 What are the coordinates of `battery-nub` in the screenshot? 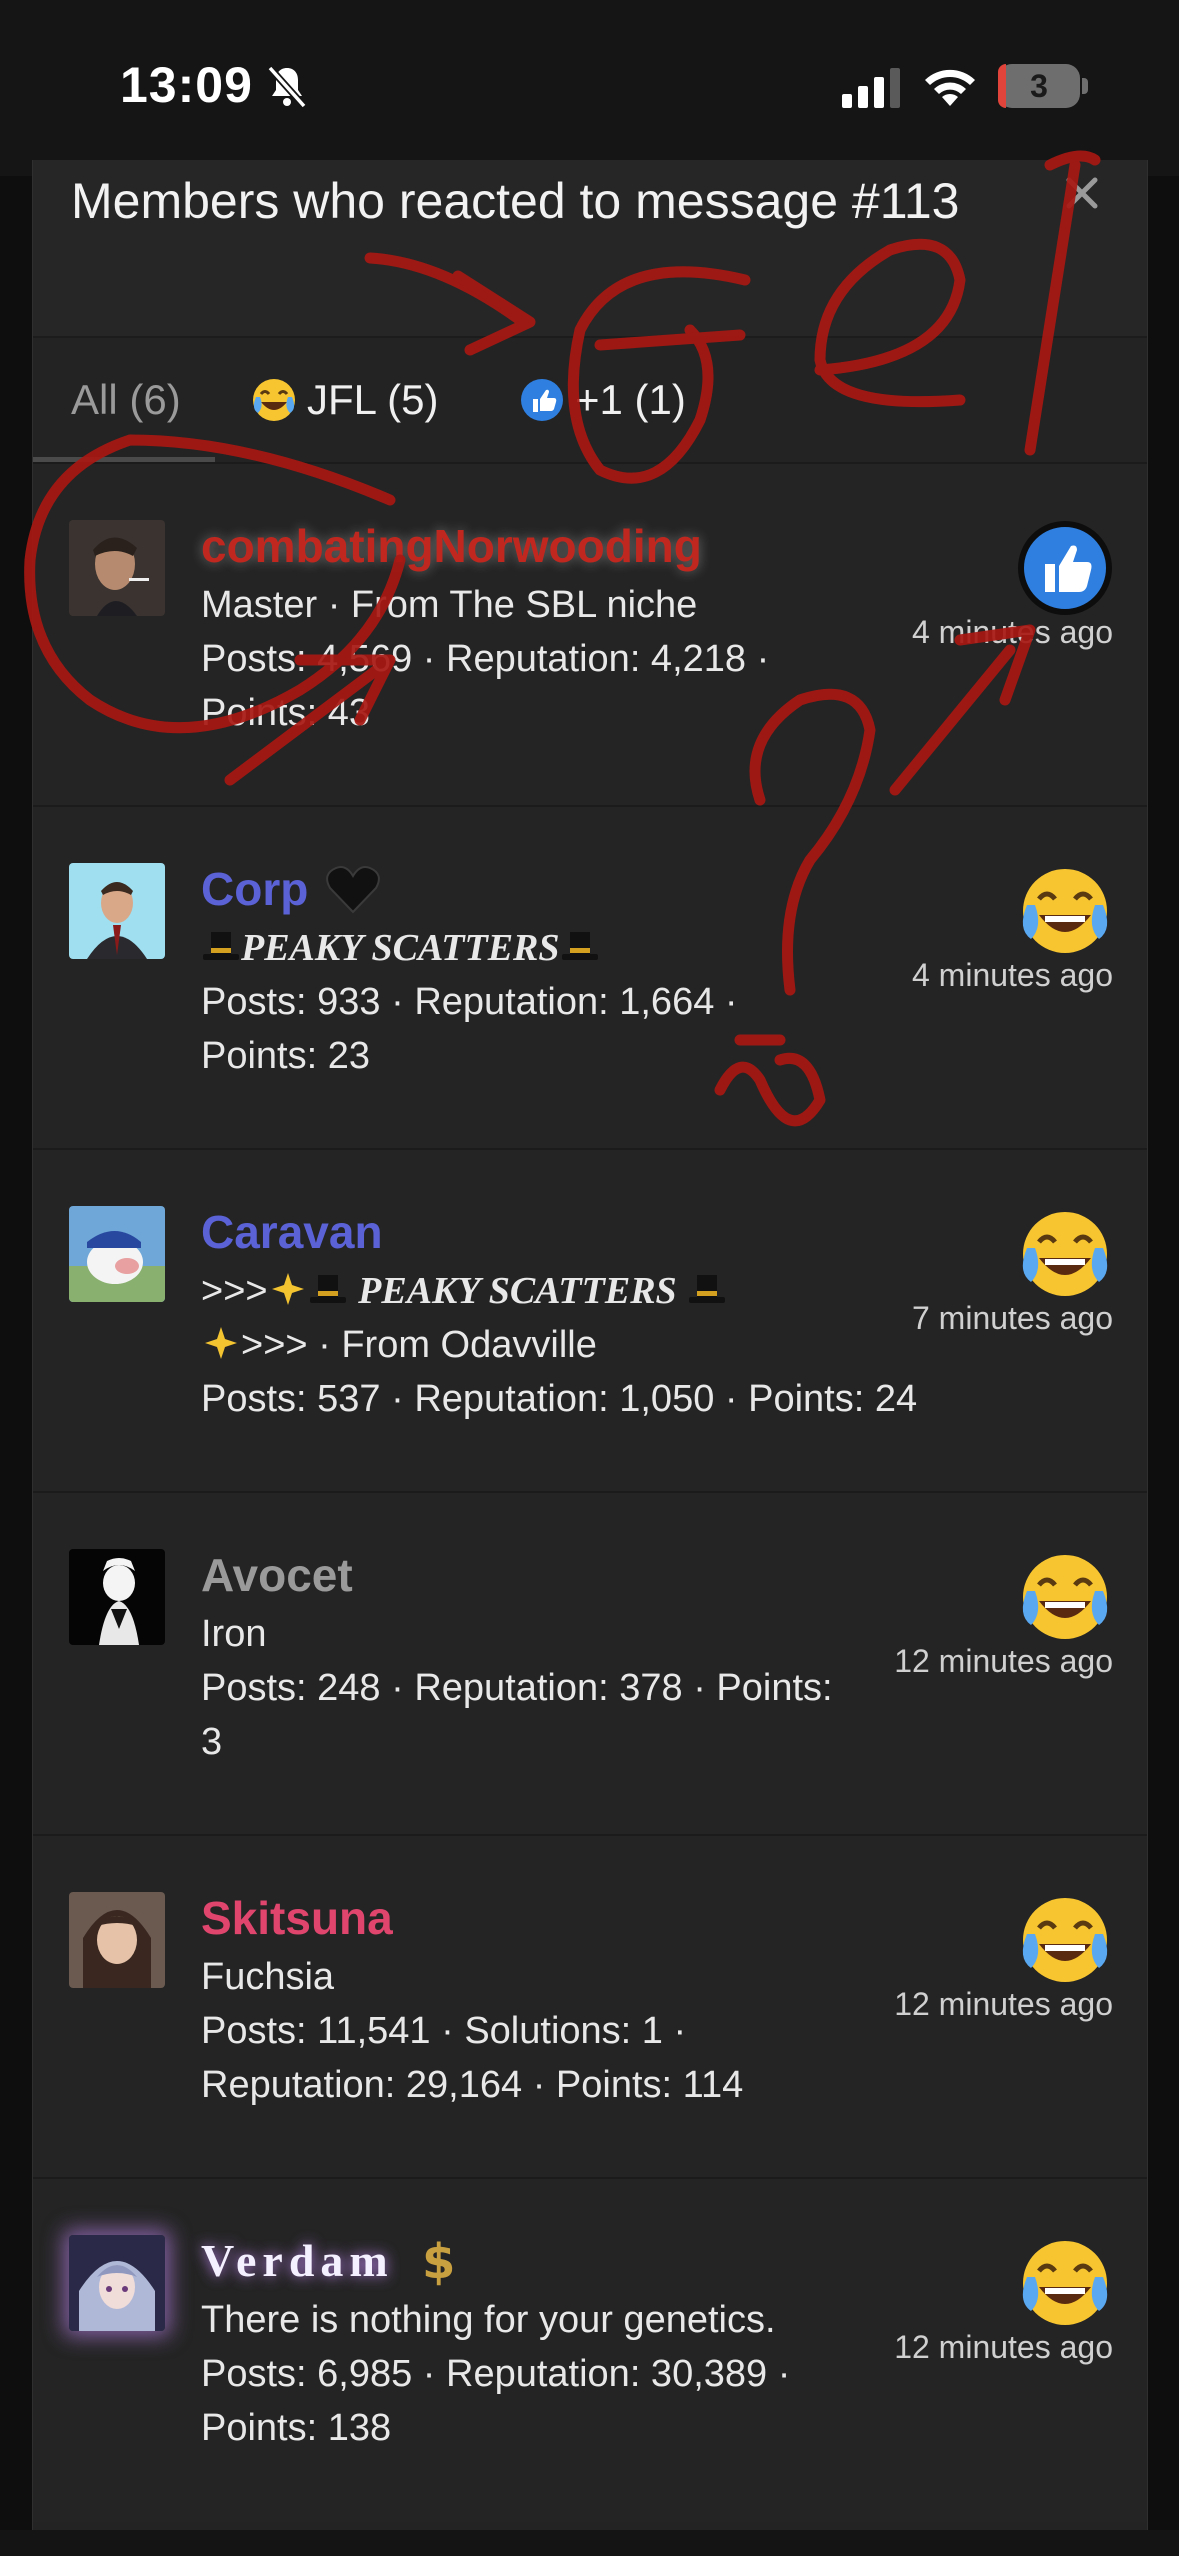 It's located at (1085, 86).